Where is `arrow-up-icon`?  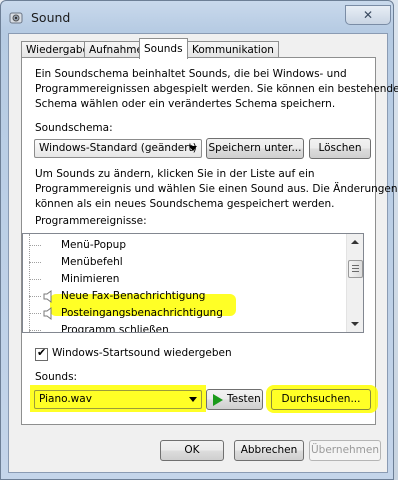 arrow-up-icon is located at coordinates (355, 242).